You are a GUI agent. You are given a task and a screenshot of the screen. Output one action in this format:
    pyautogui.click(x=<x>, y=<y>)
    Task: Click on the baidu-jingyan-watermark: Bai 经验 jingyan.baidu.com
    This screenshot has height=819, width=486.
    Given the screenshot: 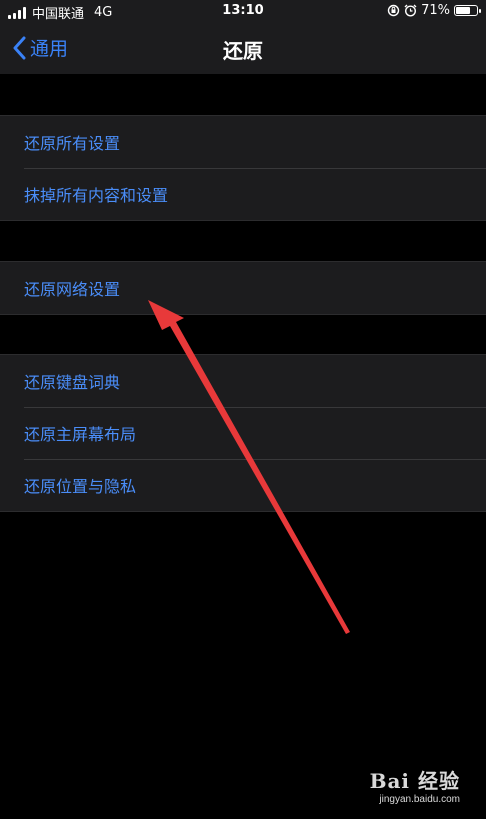 What is the action you would take?
    pyautogui.click(x=415, y=785)
    